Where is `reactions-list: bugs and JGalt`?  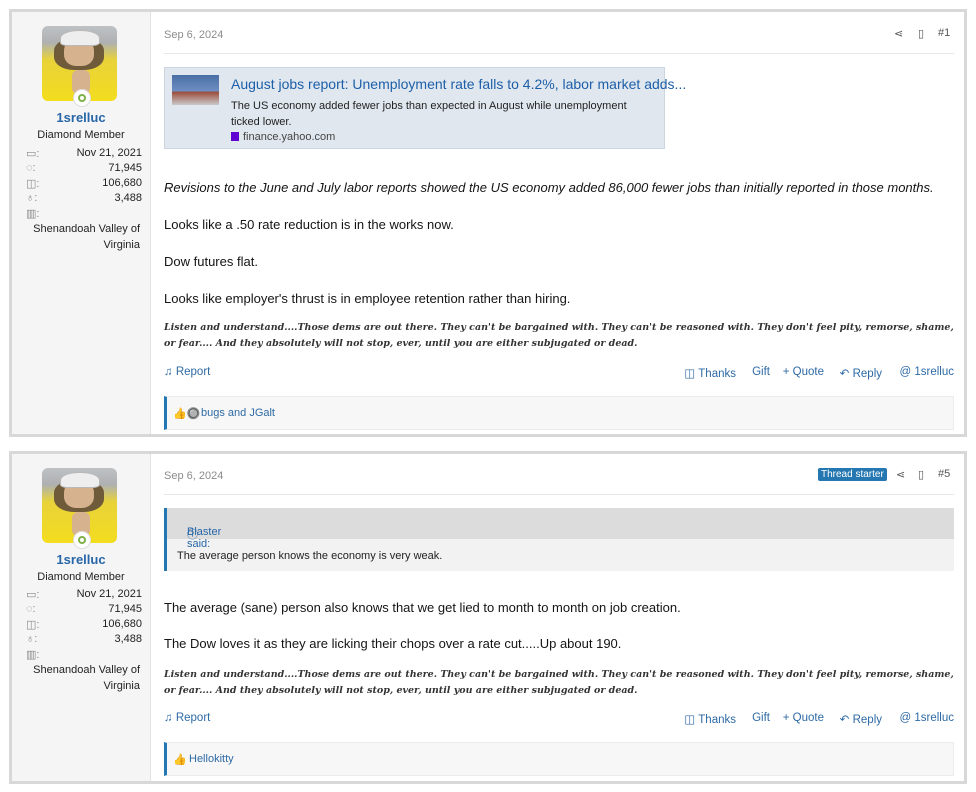 reactions-list: bugs and JGalt is located at coordinates (238, 413).